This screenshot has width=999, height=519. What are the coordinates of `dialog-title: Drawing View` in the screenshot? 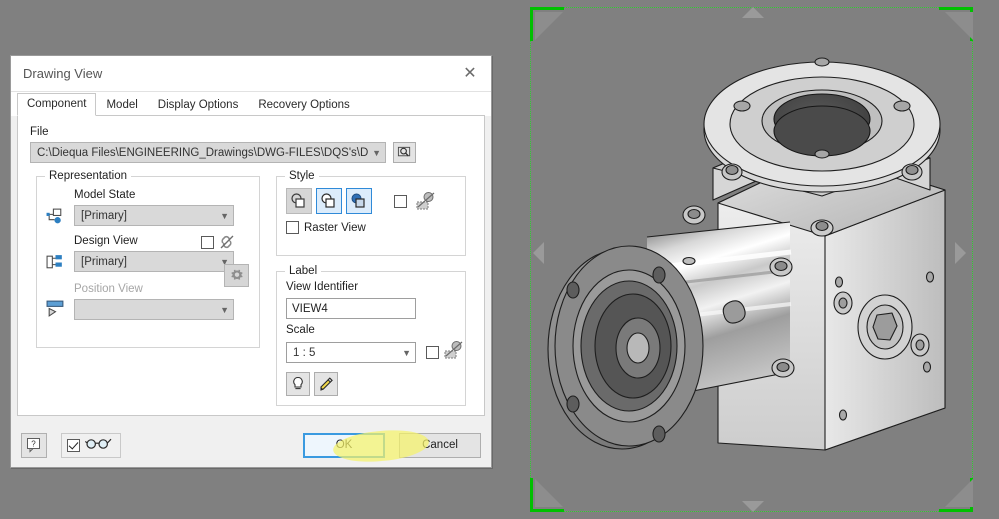 It's located at (63, 73).